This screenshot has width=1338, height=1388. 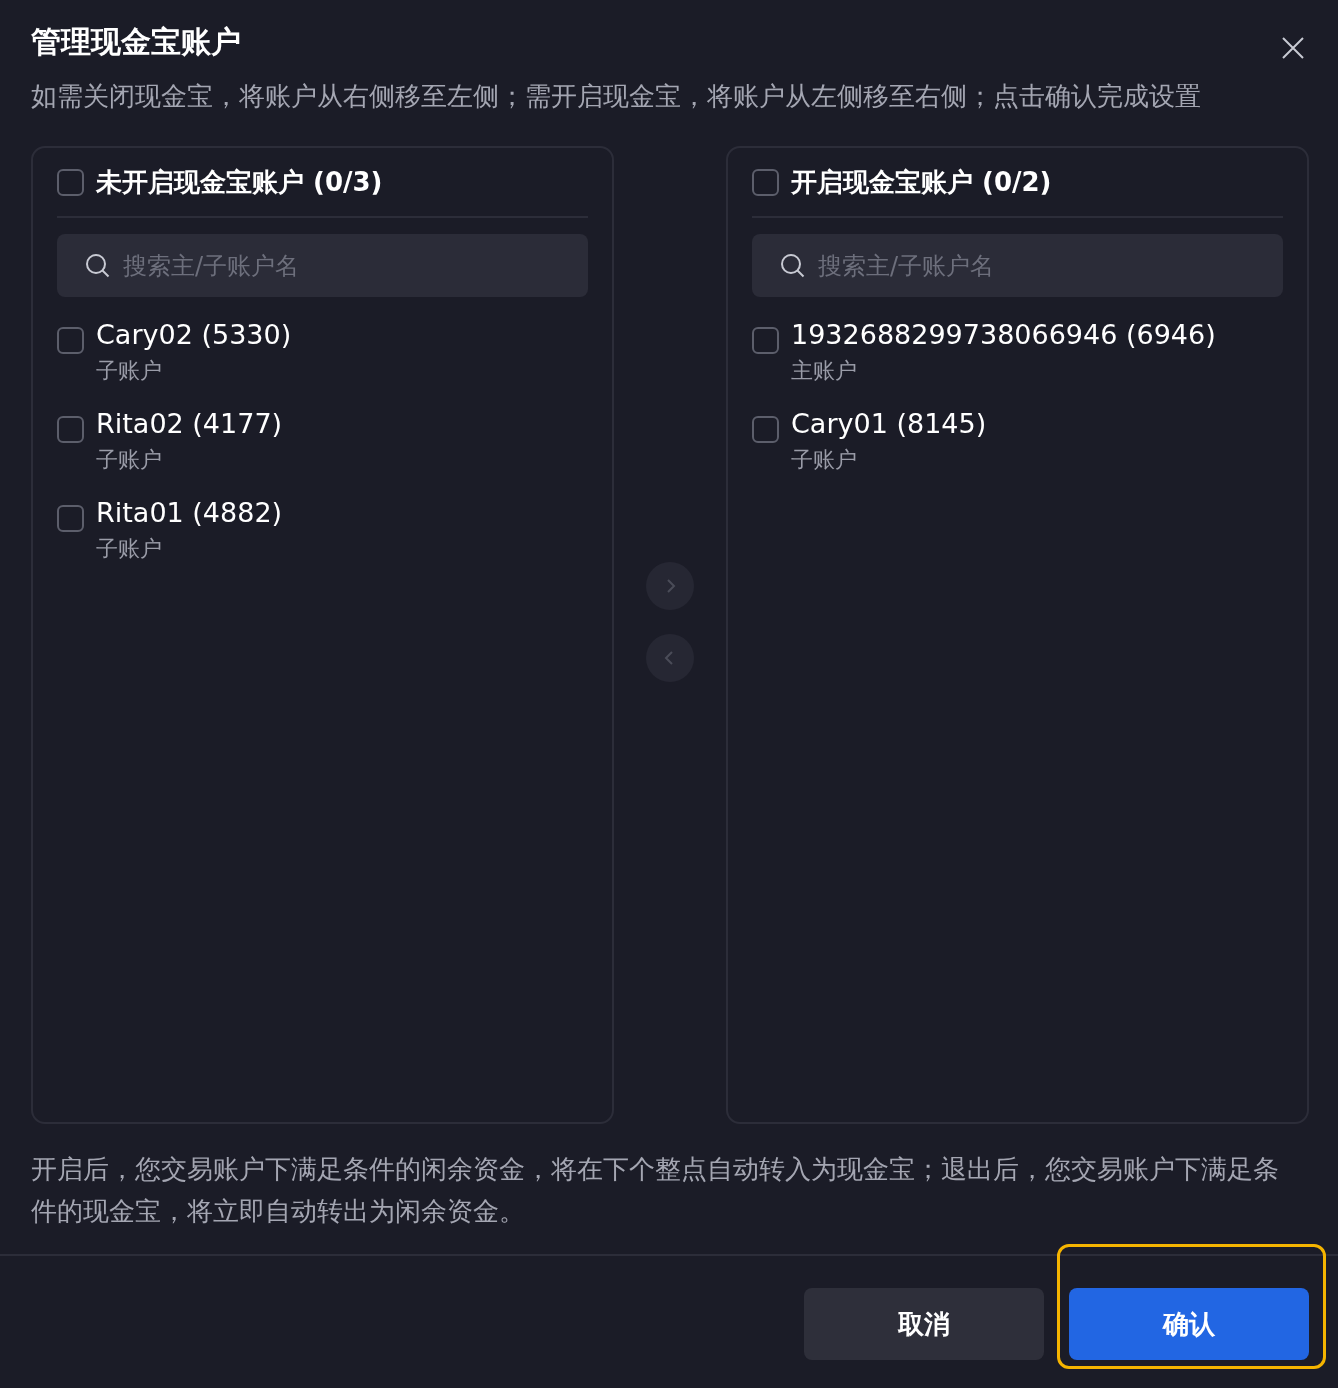 I want to click on account-name: Rita02 (4177), so click(x=189, y=423).